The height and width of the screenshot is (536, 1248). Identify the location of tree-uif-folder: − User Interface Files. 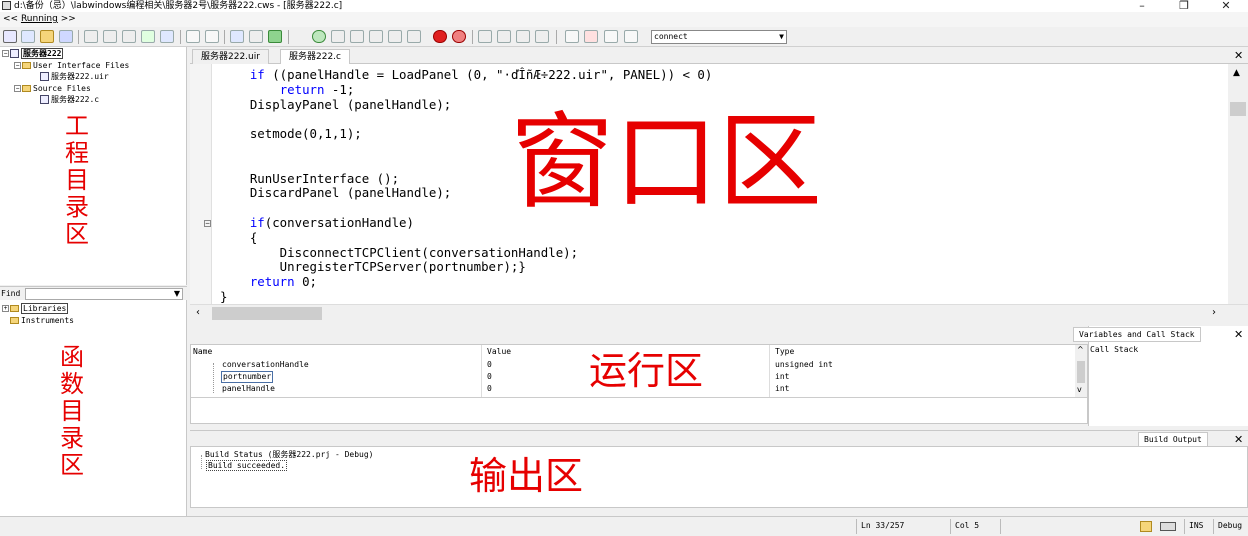
(71, 66).